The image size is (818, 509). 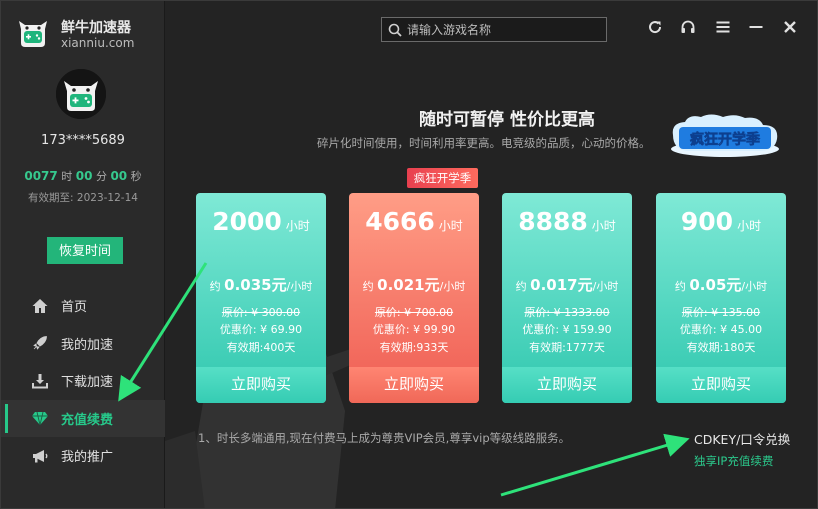 I want to click on plan-rate: 约 0.035元/小时, so click(x=261, y=285).